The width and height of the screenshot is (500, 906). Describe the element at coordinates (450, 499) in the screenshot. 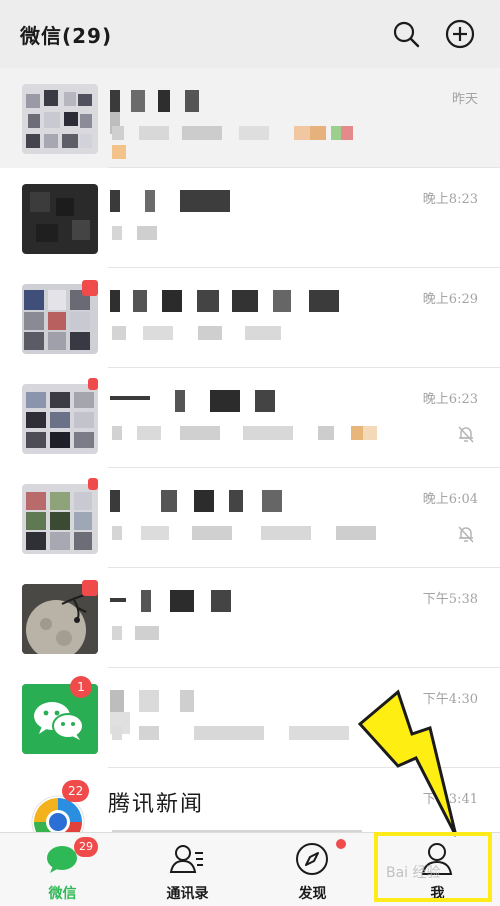

I see `chat-time: 晚上6:04` at that location.